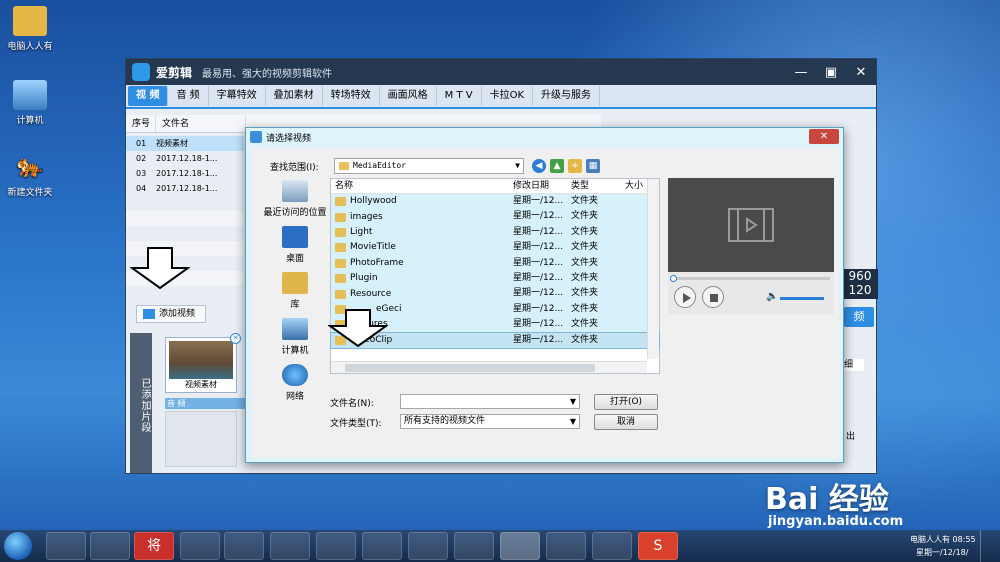 This screenshot has width=1000, height=562. Describe the element at coordinates (801, 72) in the screenshot. I see `minimize-icon: —` at that location.